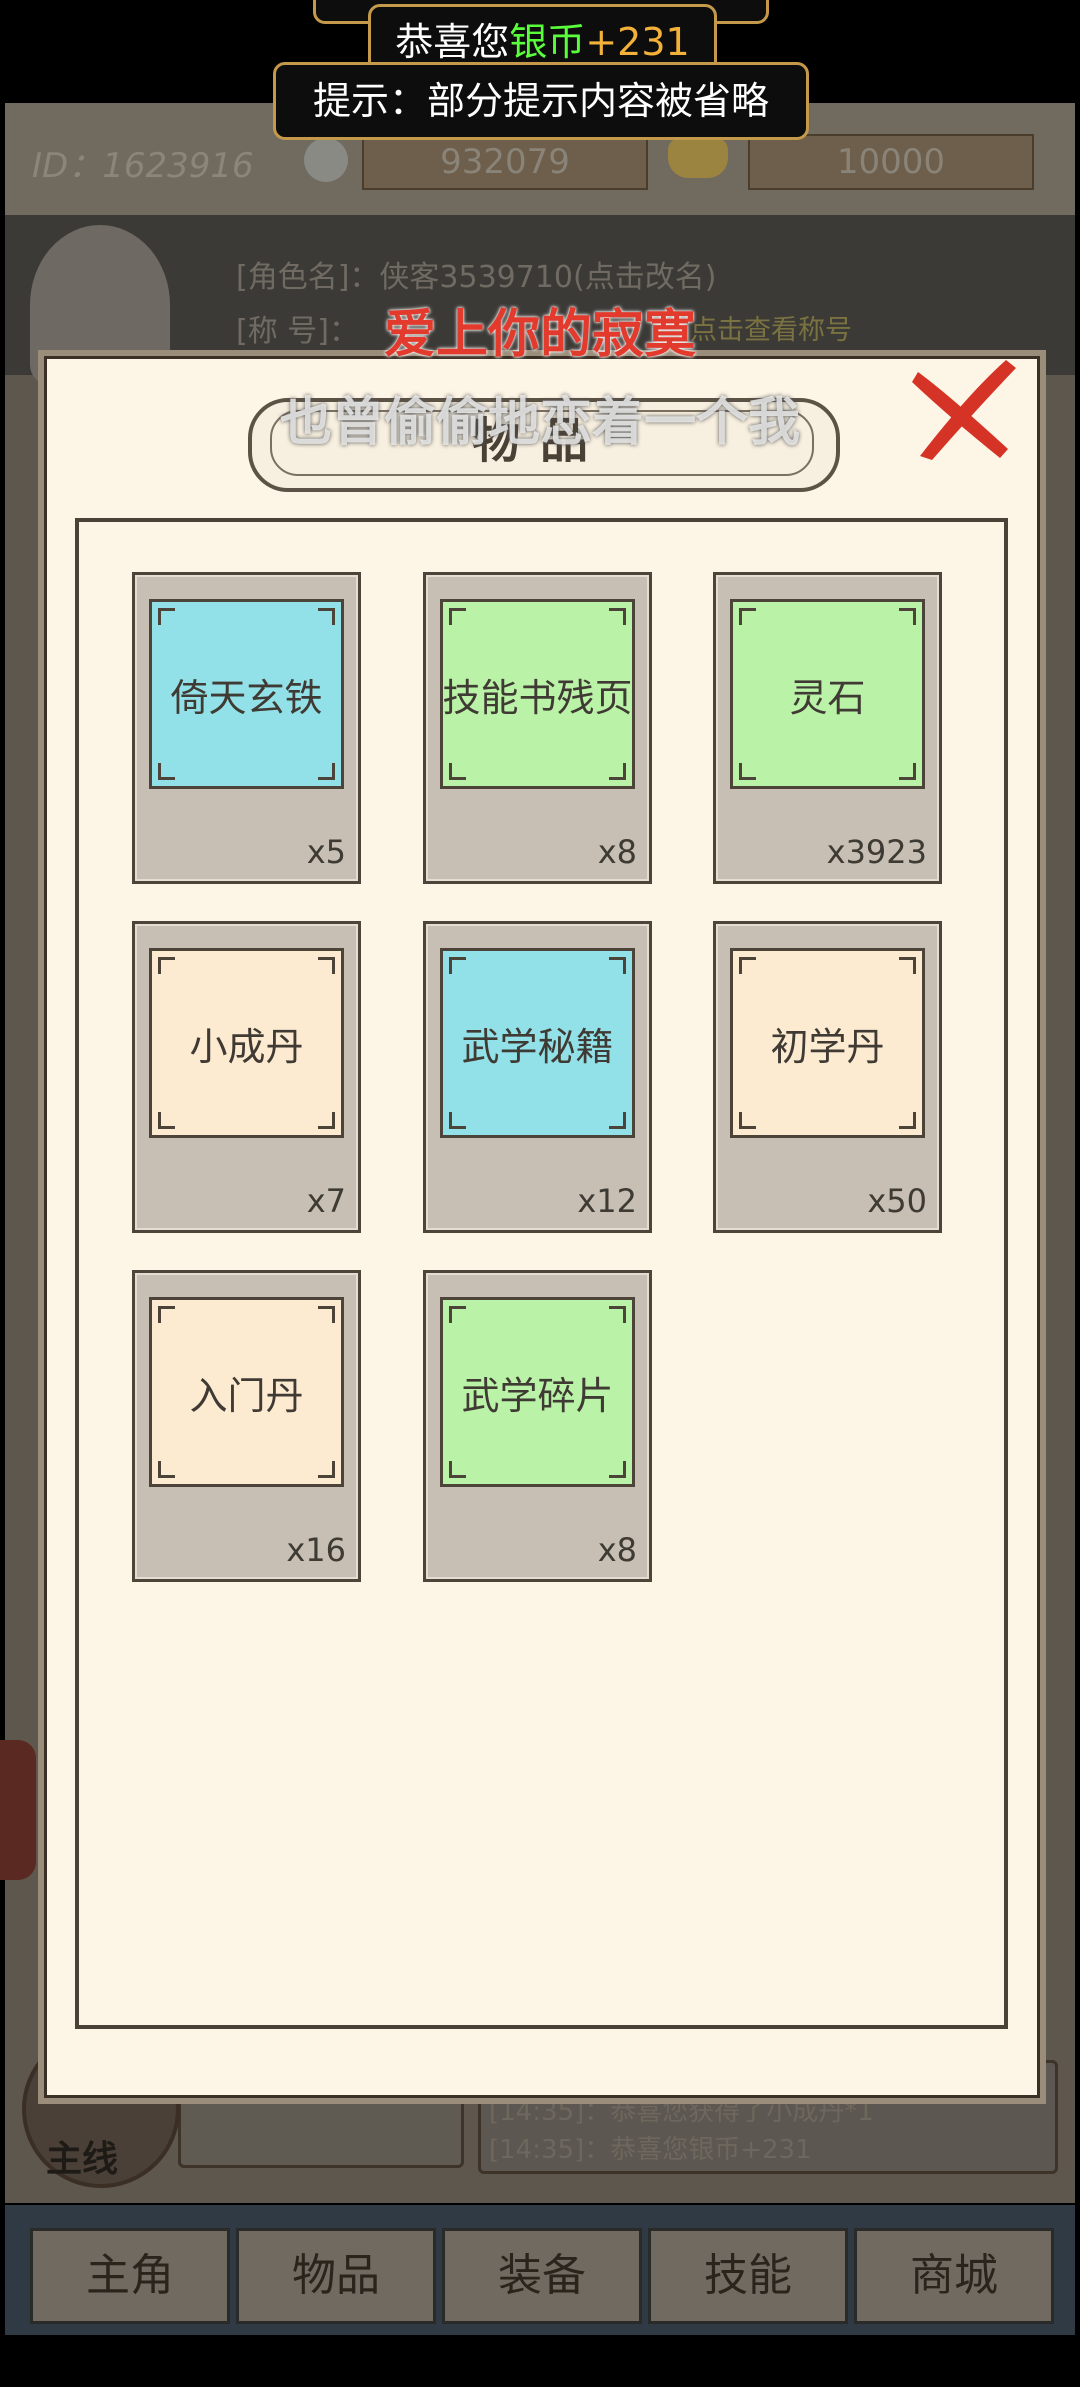  What do you see at coordinates (246, 697) in the screenshot?
I see `item-name: 倚天玄铁` at bounding box center [246, 697].